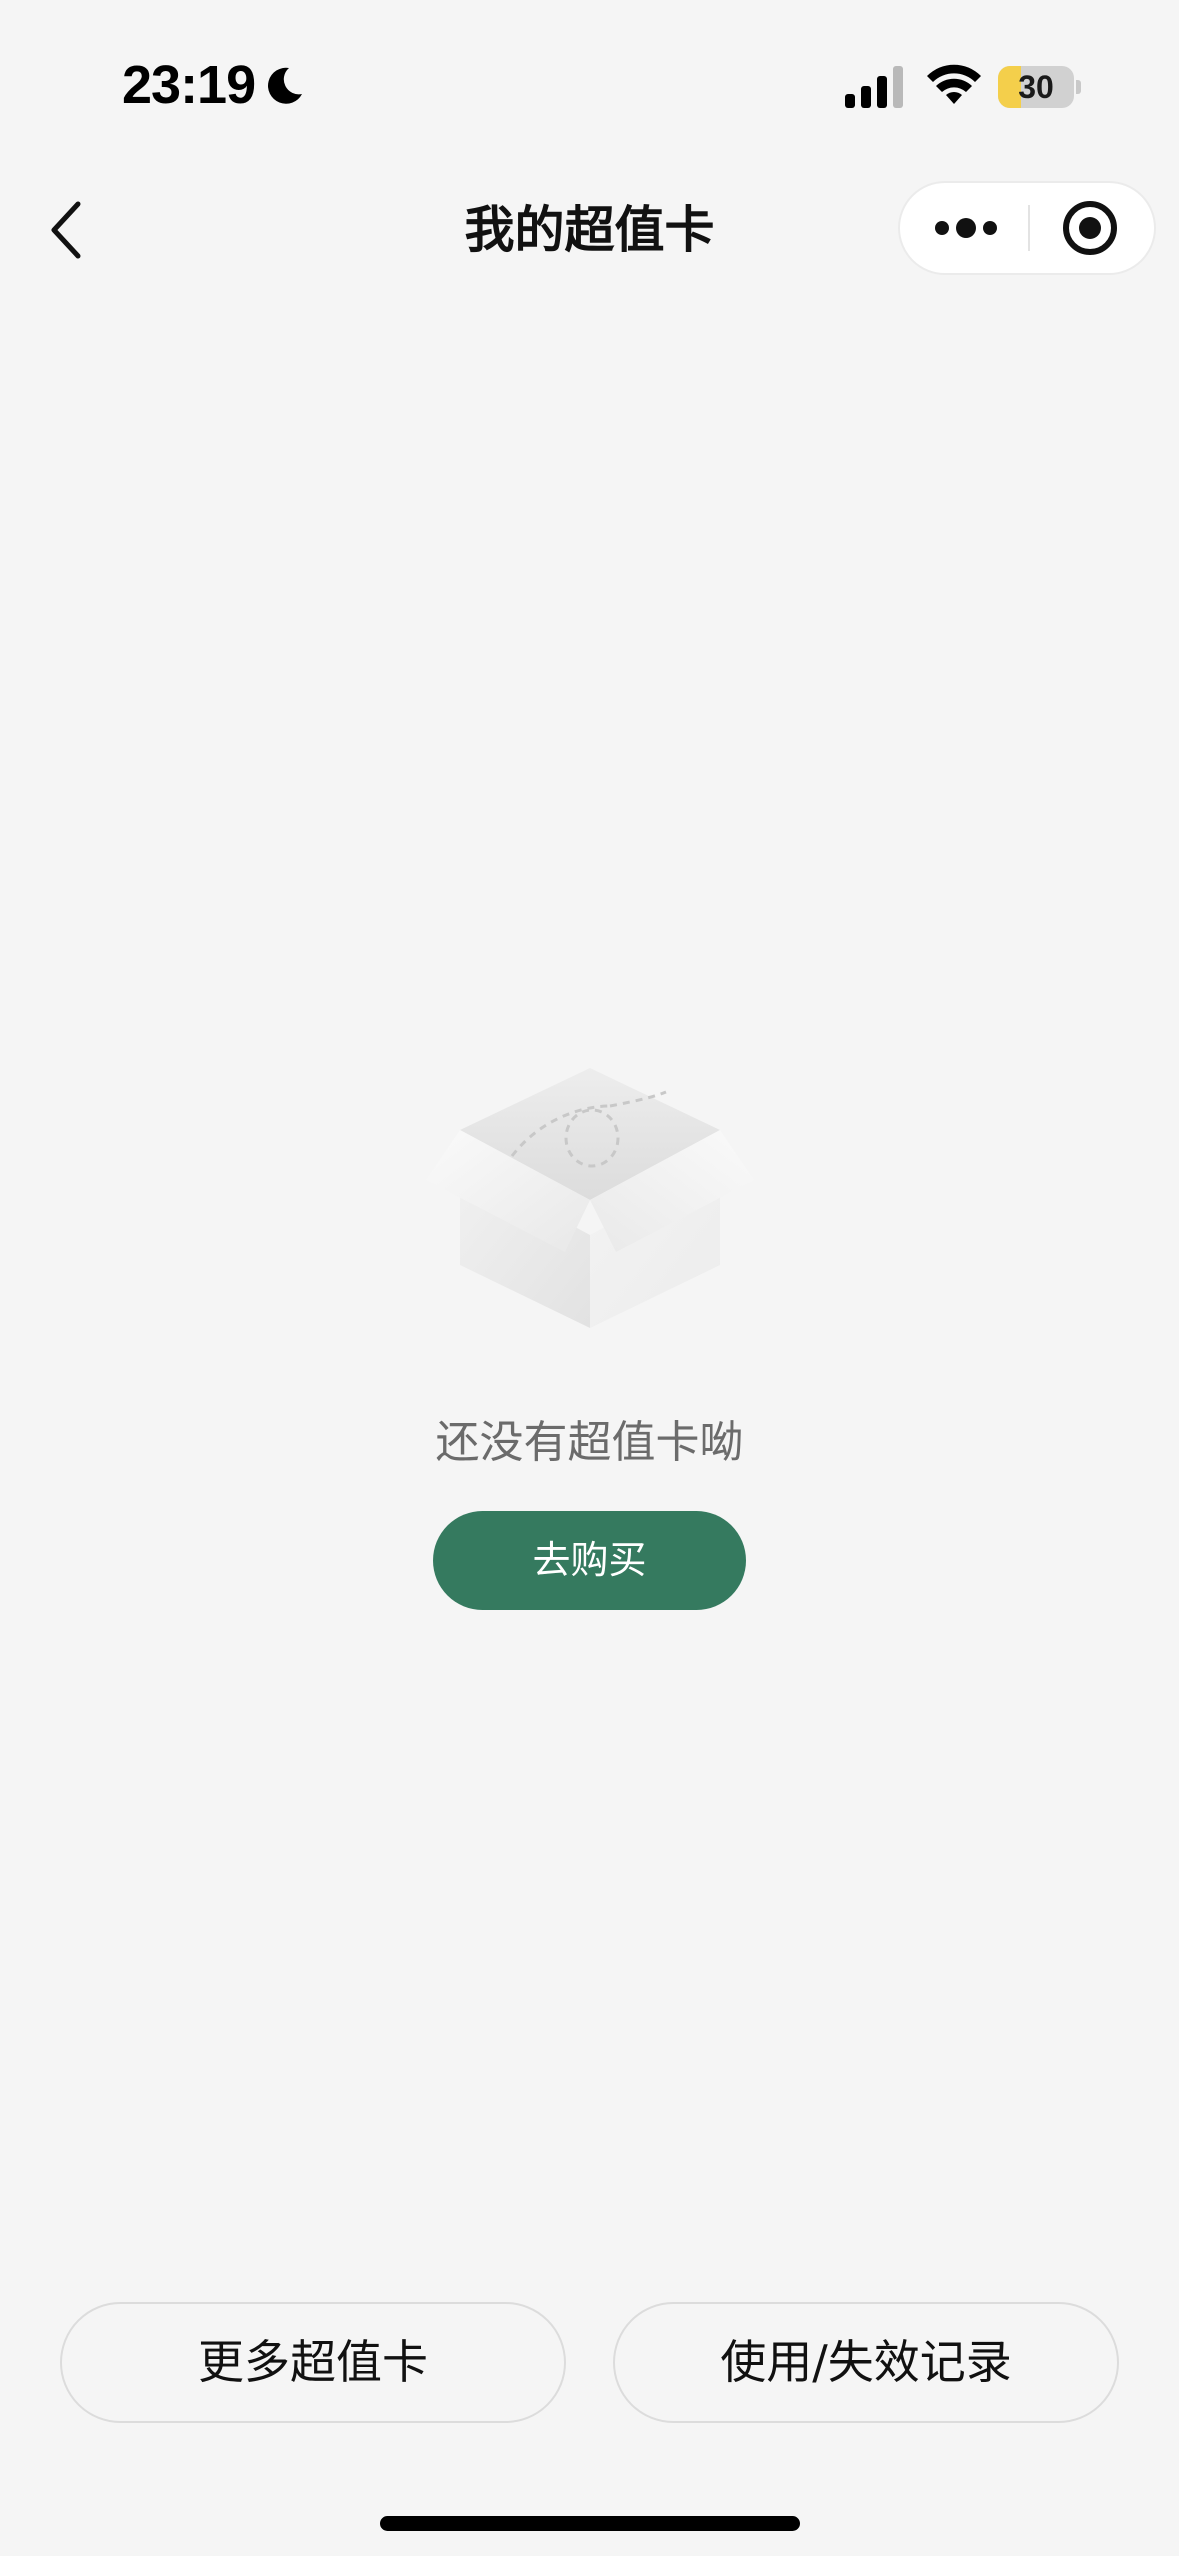 The image size is (1179, 2556). I want to click on mini-program-capsule, so click(1027, 228).